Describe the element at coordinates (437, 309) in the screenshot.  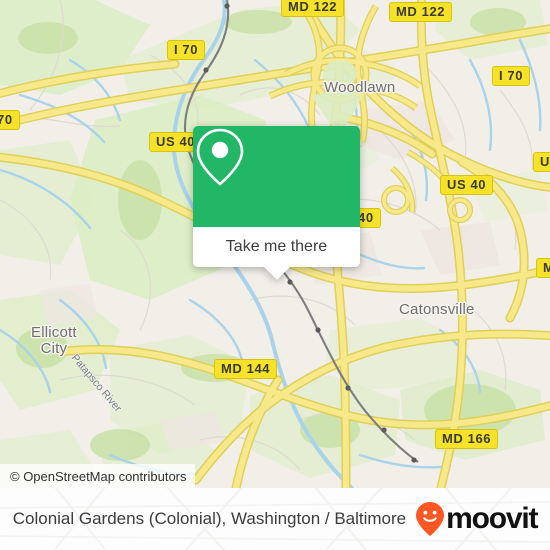
I see `map-label-catonsville: Catonsville` at that location.